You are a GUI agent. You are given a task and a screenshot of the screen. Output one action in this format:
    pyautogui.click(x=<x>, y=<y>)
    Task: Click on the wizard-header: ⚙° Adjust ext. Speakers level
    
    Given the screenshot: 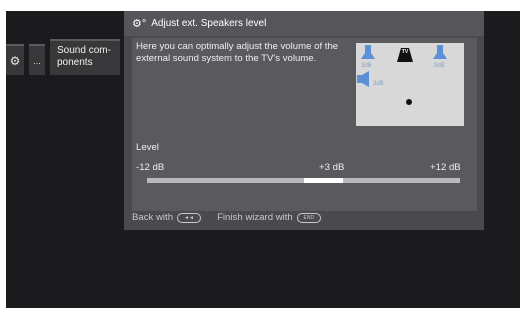 What is the action you would take?
    pyautogui.click(x=304, y=23)
    